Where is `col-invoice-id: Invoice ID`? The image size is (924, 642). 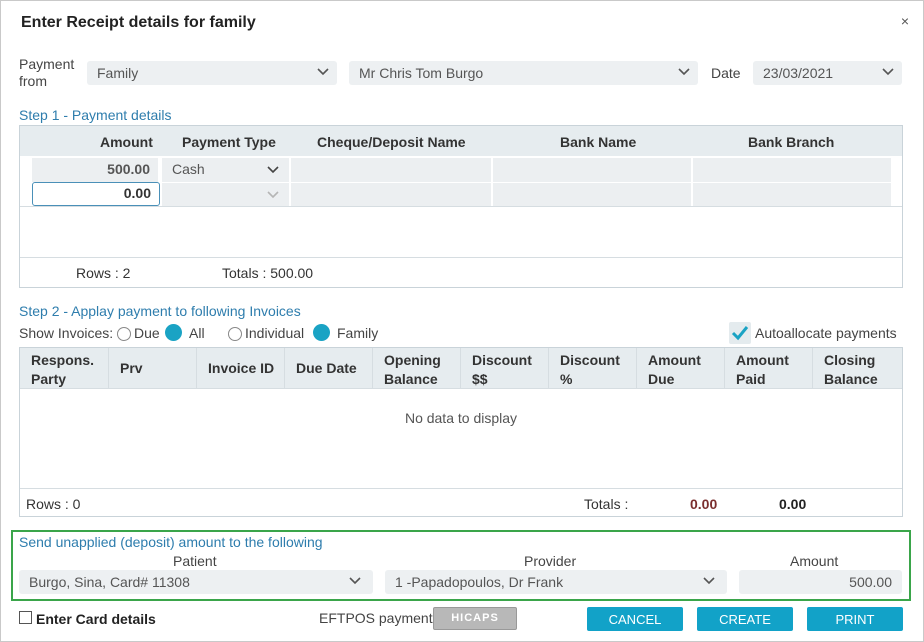 col-invoice-id: Invoice ID is located at coordinates (241, 368).